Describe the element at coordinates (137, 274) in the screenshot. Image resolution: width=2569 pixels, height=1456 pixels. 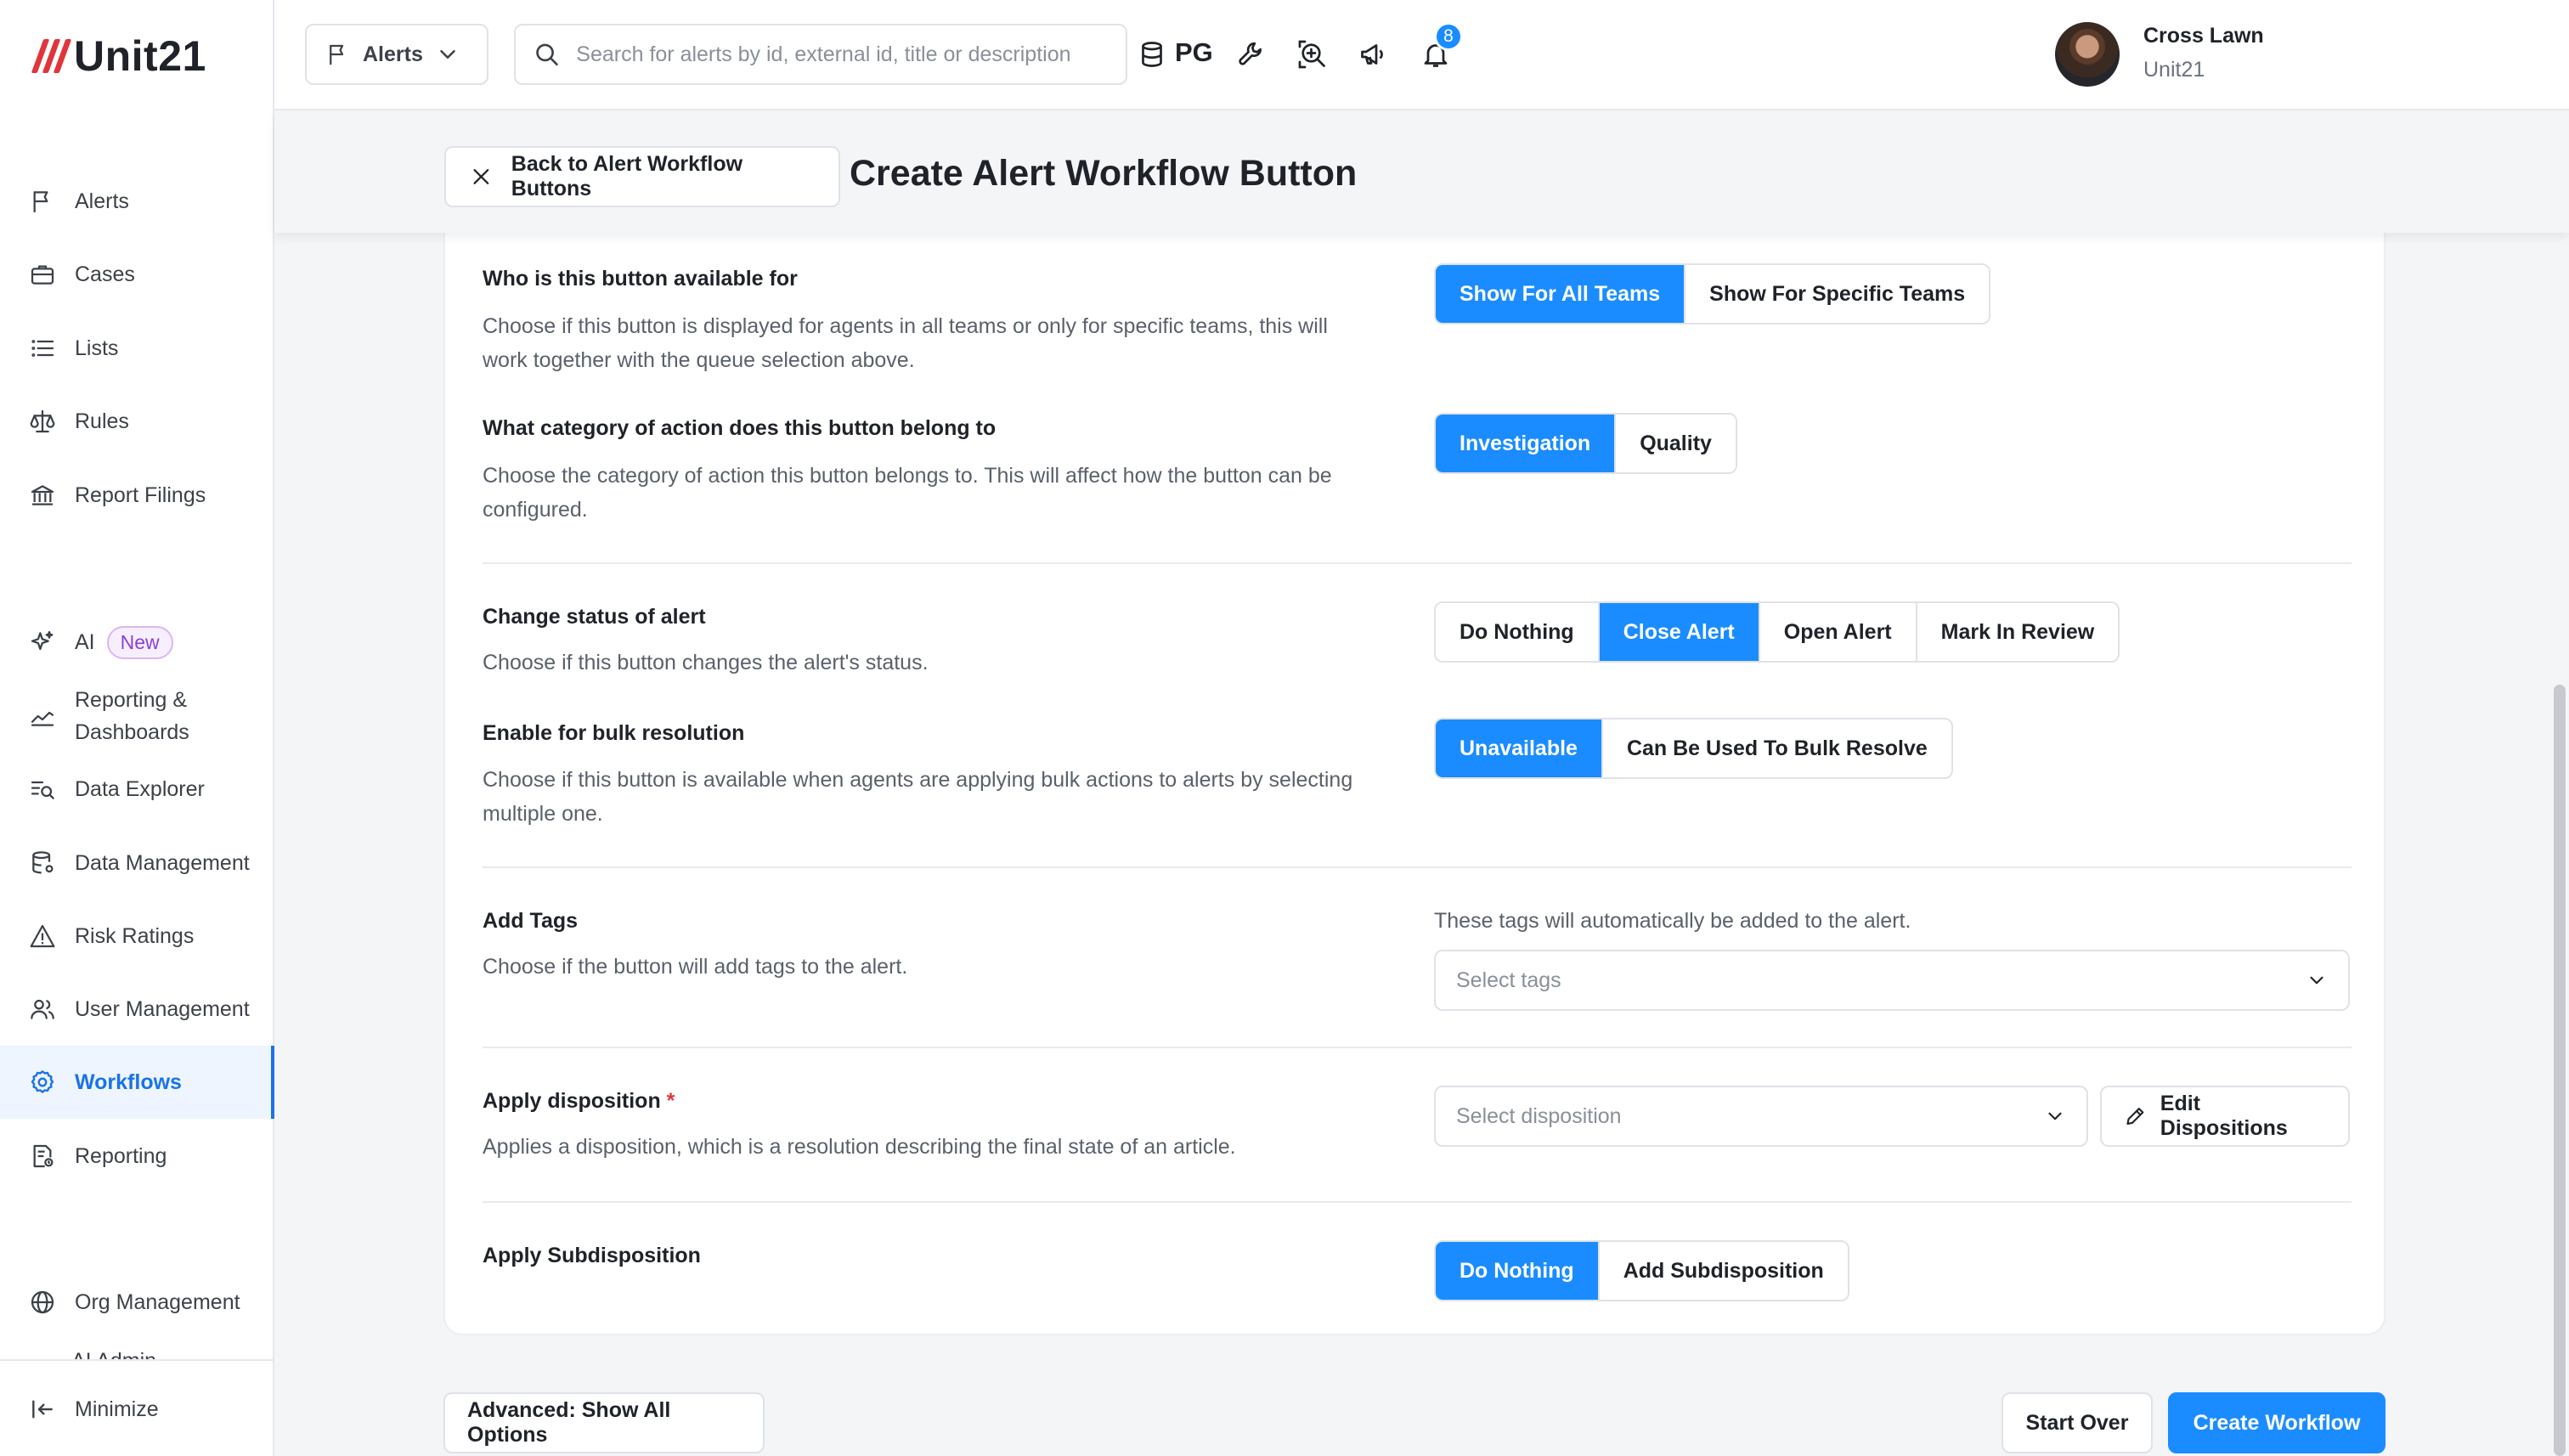
I see `sidebar-item-cases: Cases` at that location.